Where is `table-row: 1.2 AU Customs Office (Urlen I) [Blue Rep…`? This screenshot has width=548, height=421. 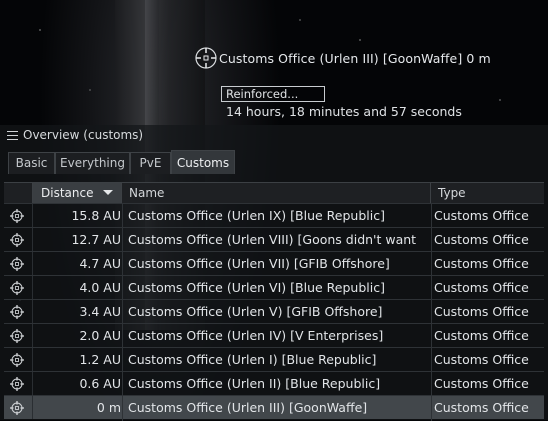
table-row: 1.2 AU Customs Office (Urlen I) [Blue Rep… is located at coordinates (274, 359).